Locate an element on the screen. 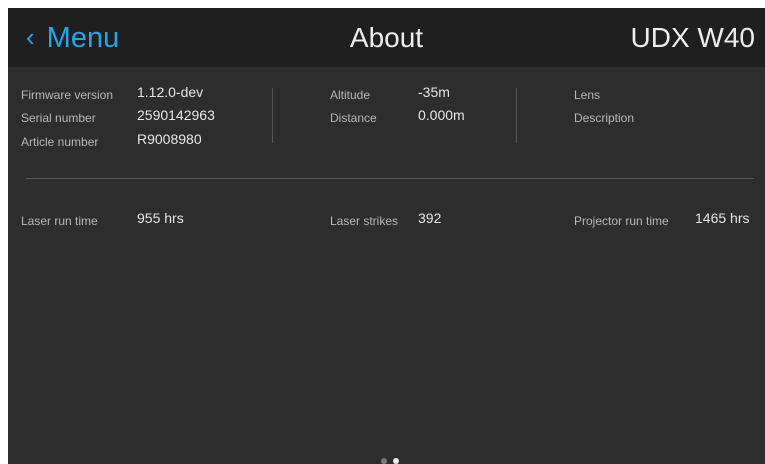 This screenshot has width=765, height=464. altitude-label: Altitude is located at coordinates (350, 95).